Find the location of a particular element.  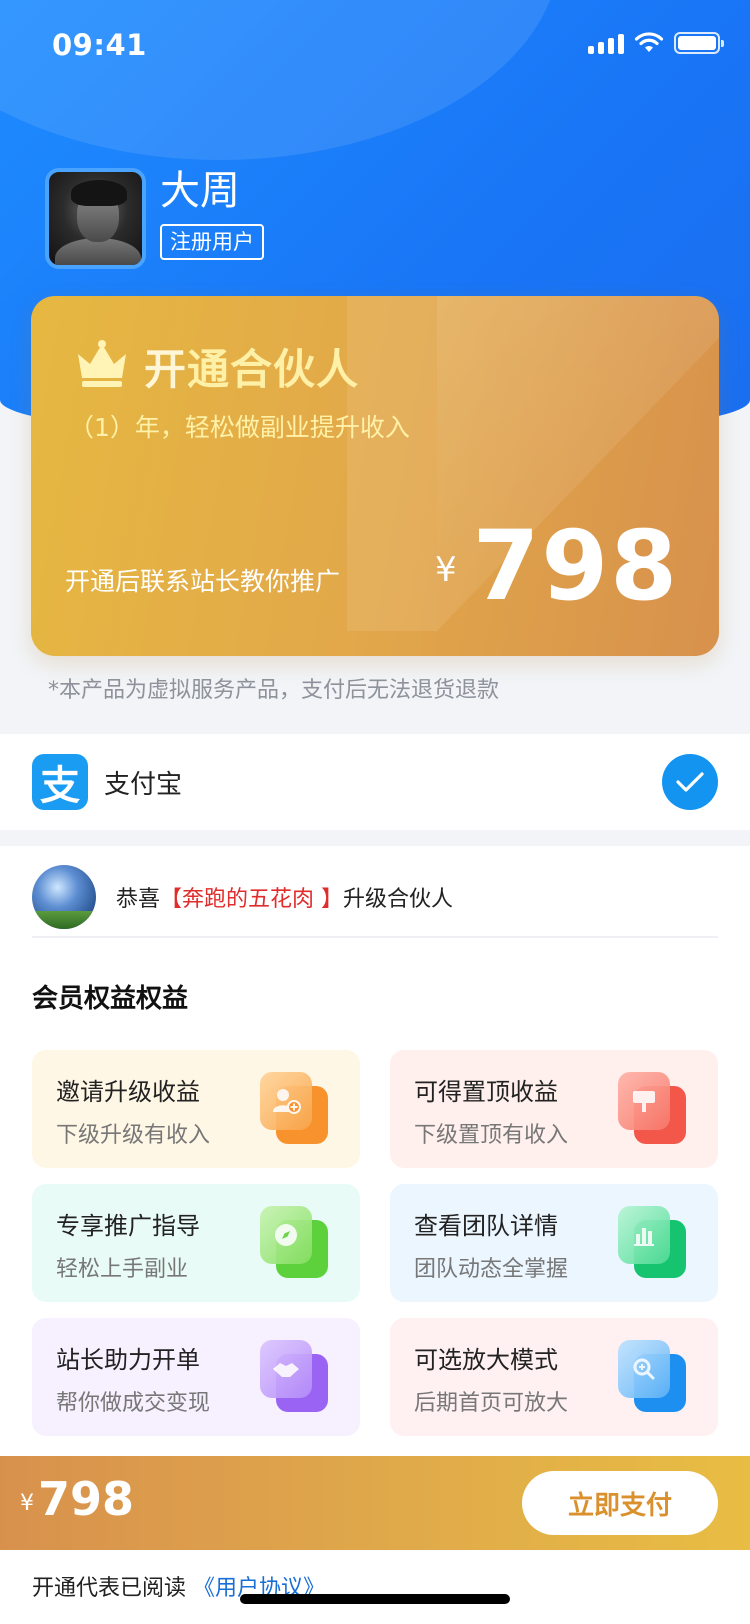

pin-top-icon is located at coordinates (652, 1108).